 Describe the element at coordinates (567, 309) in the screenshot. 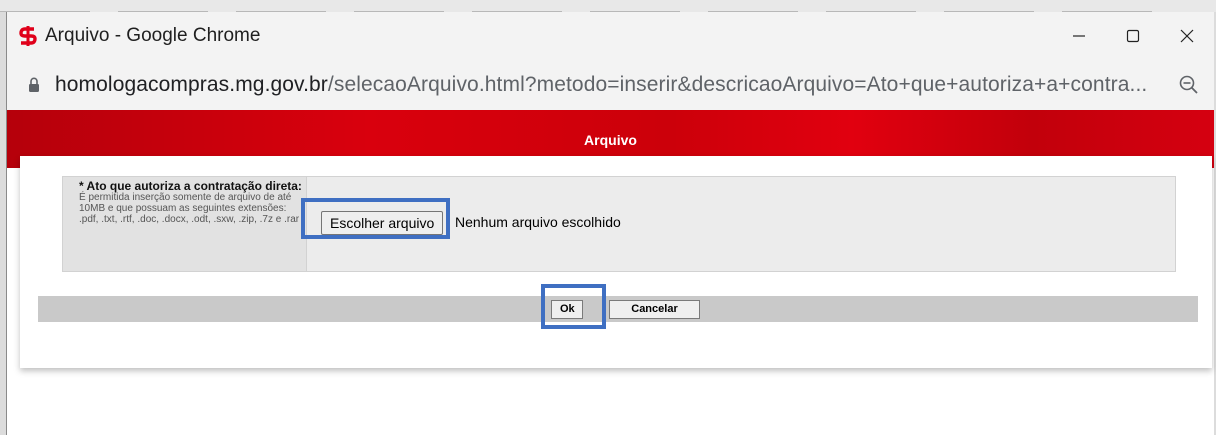

I see `ok-button: Ok` at that location.